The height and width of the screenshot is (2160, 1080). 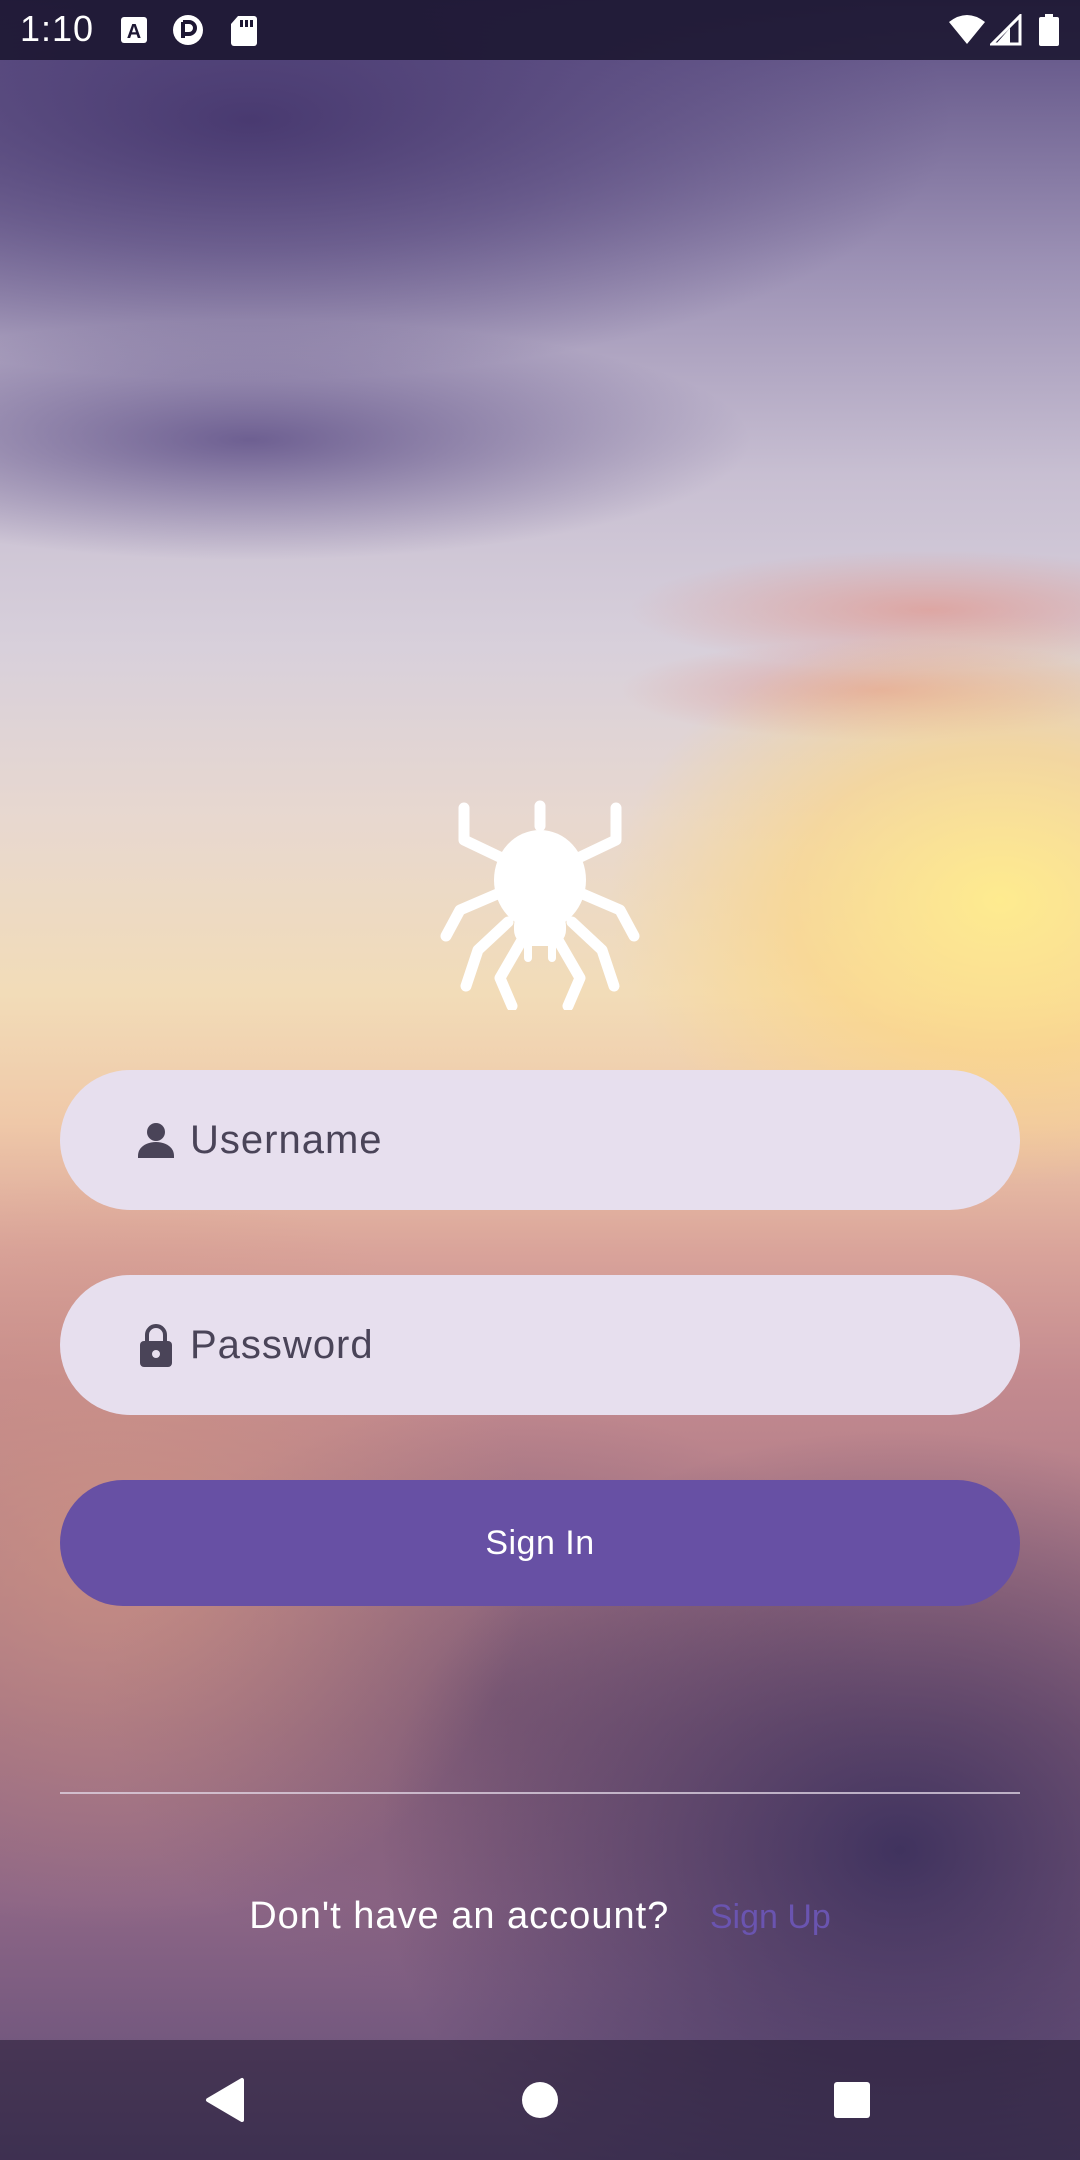 I want to click on signup-row: Don't have an account? Sign Up, so click(x=540, y=1916).